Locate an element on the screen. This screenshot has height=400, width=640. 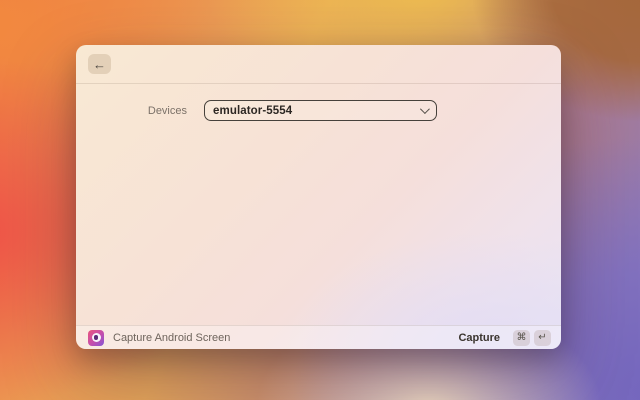
window-footer: Capture Android Screen Capture ⌘ ↵ is located at coordinates (318, 337).